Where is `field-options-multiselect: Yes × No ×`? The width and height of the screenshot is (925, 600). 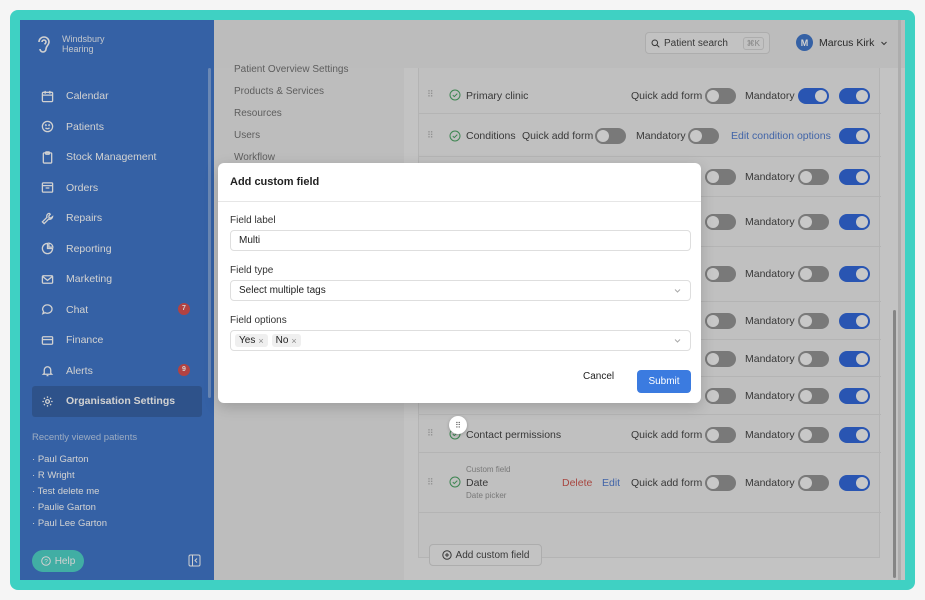
field-options-multiselect: Yes × No × is located at coordinates (460, 340).